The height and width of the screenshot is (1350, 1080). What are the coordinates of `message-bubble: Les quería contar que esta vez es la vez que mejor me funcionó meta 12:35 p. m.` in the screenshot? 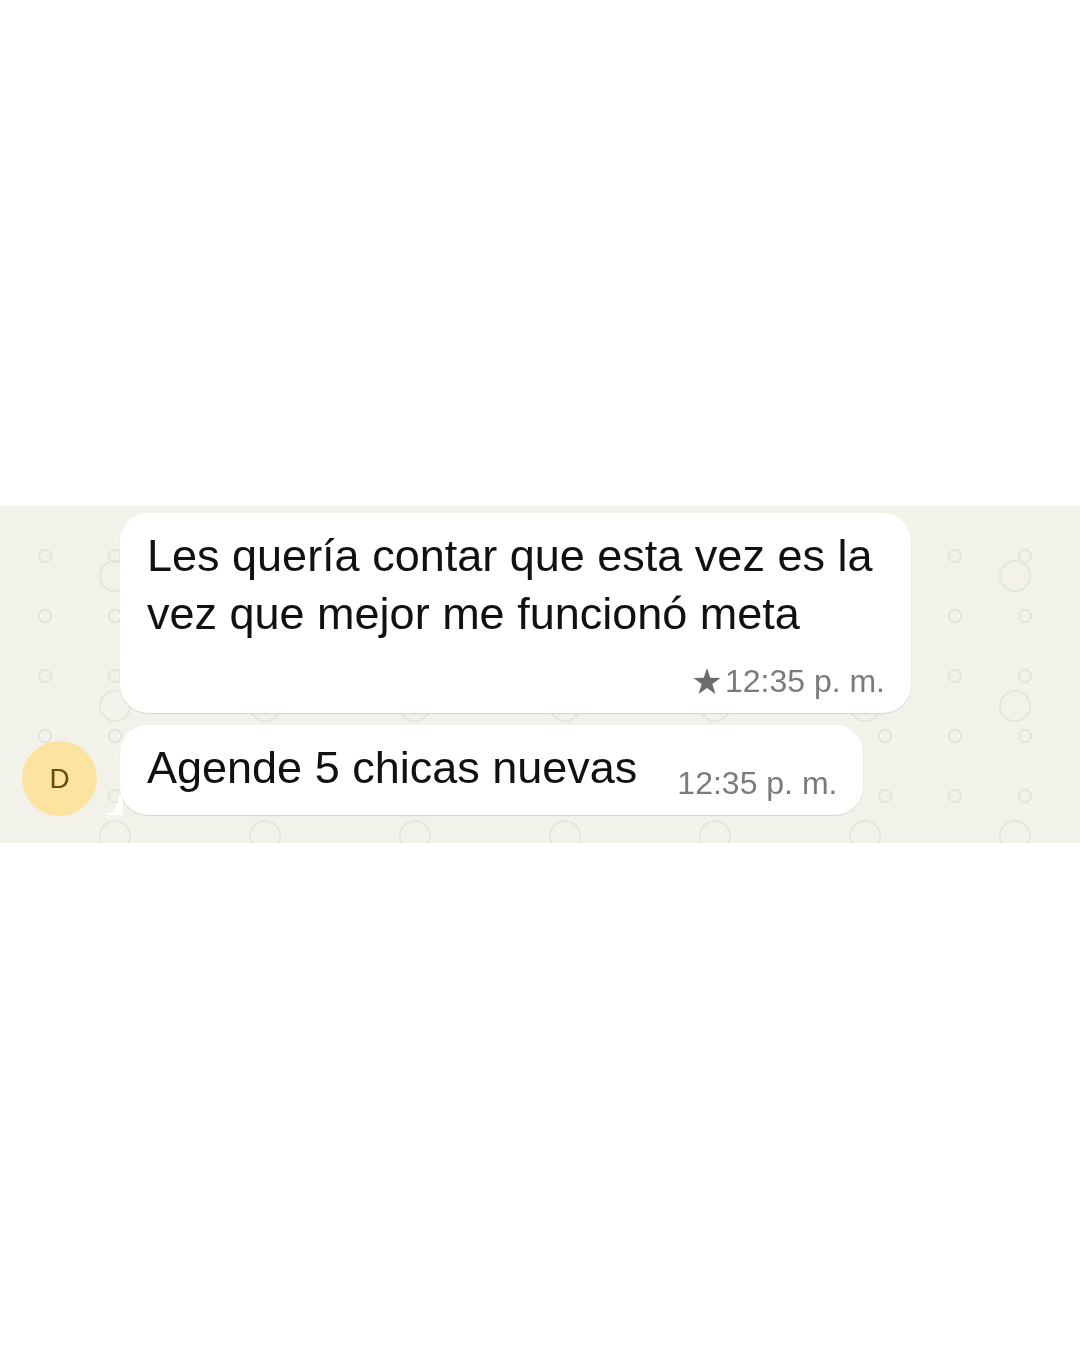 It's located at (515, 613).